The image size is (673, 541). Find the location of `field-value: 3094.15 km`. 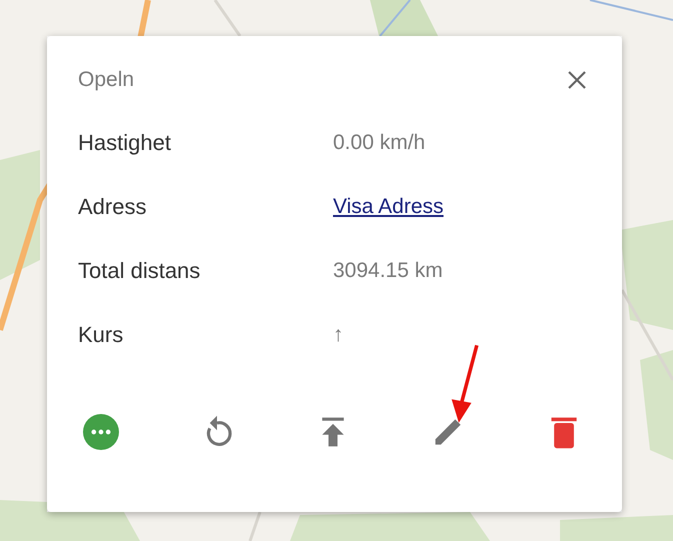

field-value: 3094.15 km is located at coordinates (388, 271).